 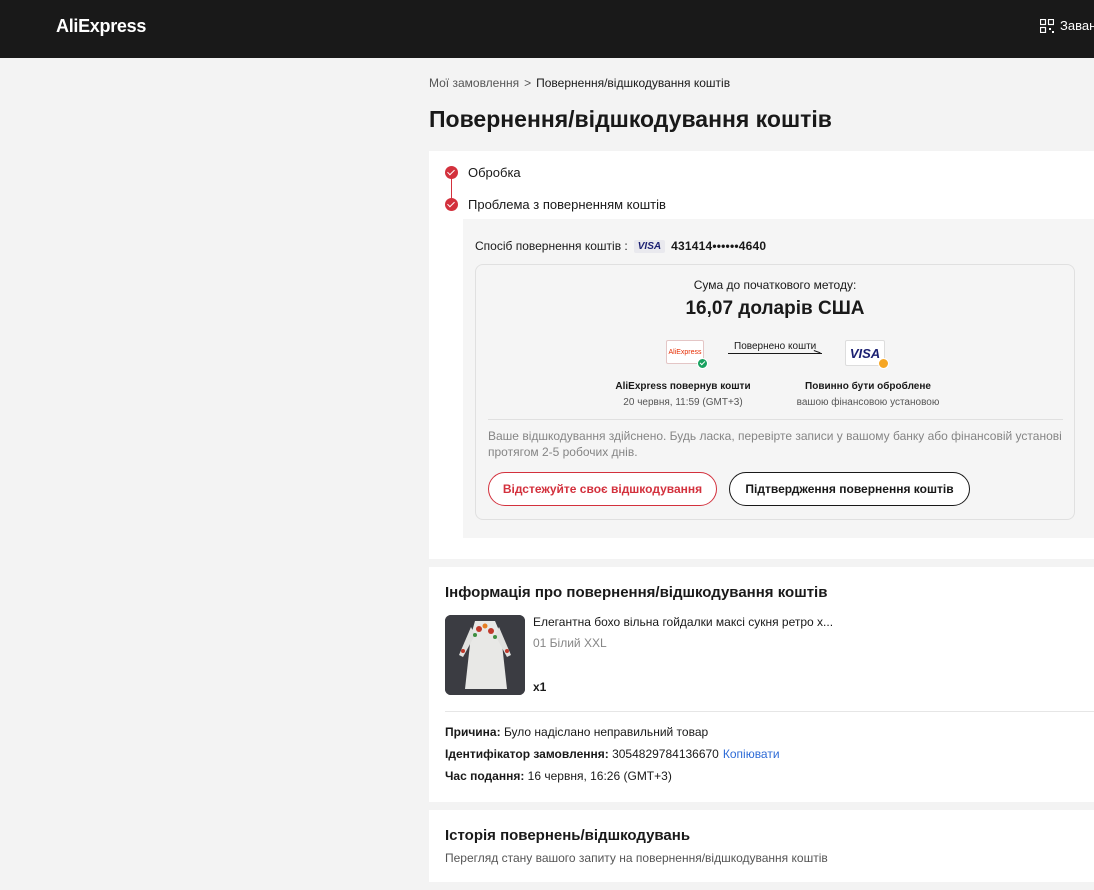 I want to click on top-bar: AliExpress Завант, so click(x=547, y=29).